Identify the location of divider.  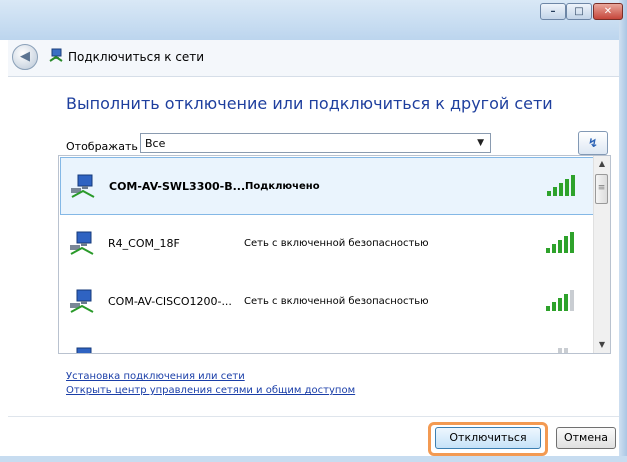
(313, 416).